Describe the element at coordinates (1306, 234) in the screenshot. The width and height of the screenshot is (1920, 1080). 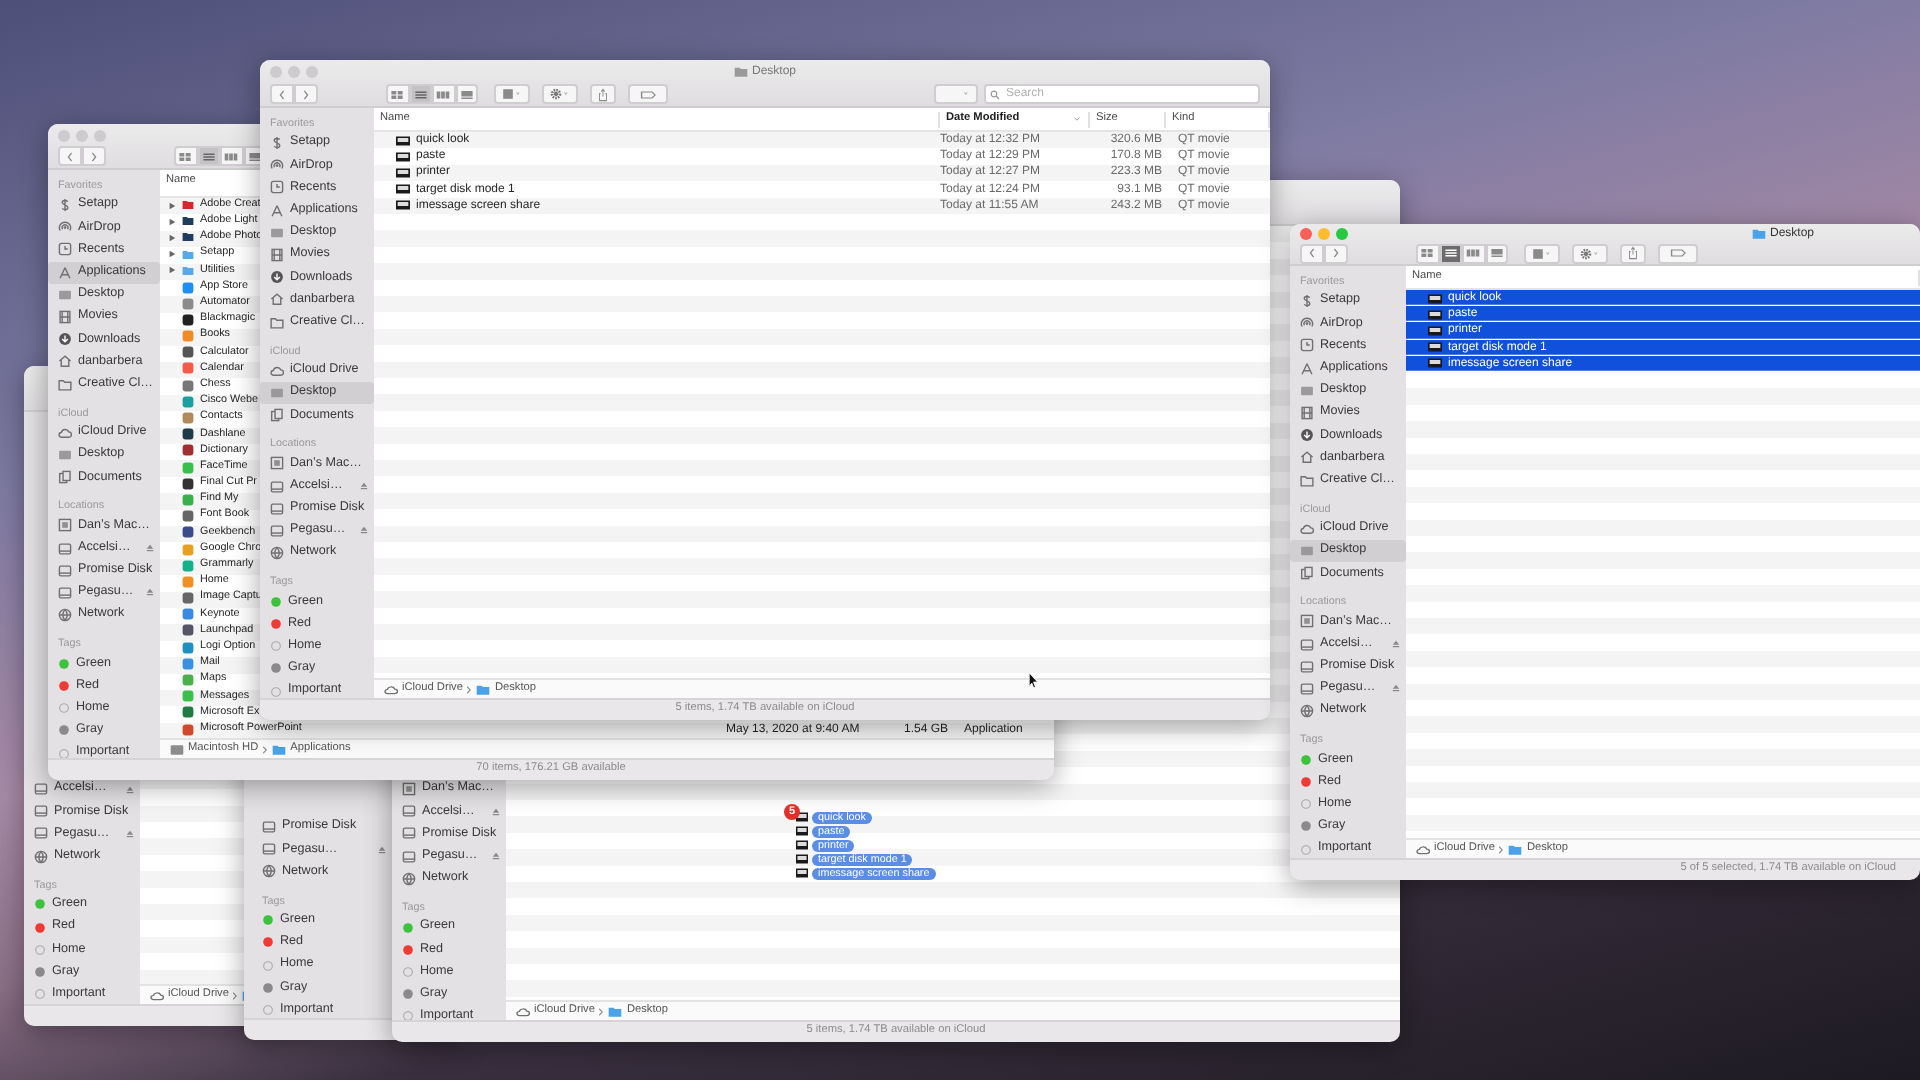
I see `close-button` at that location.